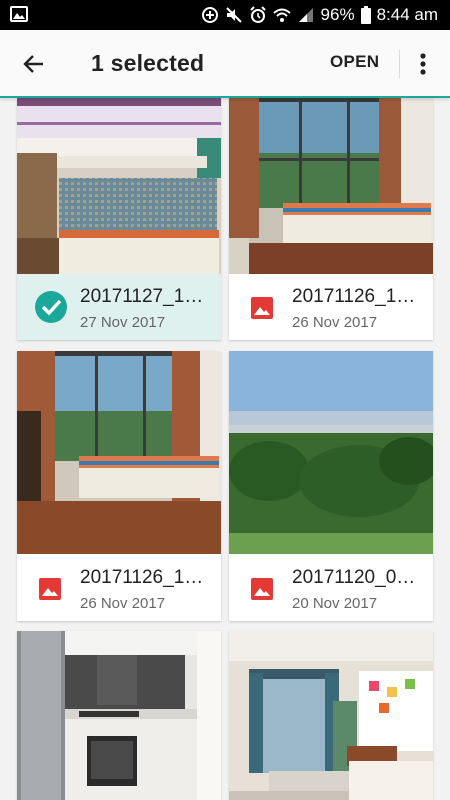 Image resolution: width=450 pixels, height=800 pixels. I want to click on file-card: 20171126_1… 26 Nov 2017, so click(331, 219).